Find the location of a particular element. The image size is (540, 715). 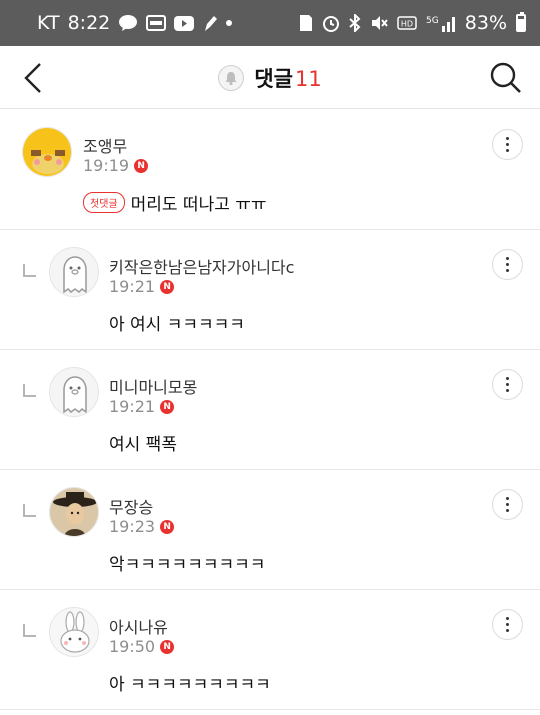

comment-text: 머리도 떠나고 ㅠㅠ is located at coordinates (198, 205).